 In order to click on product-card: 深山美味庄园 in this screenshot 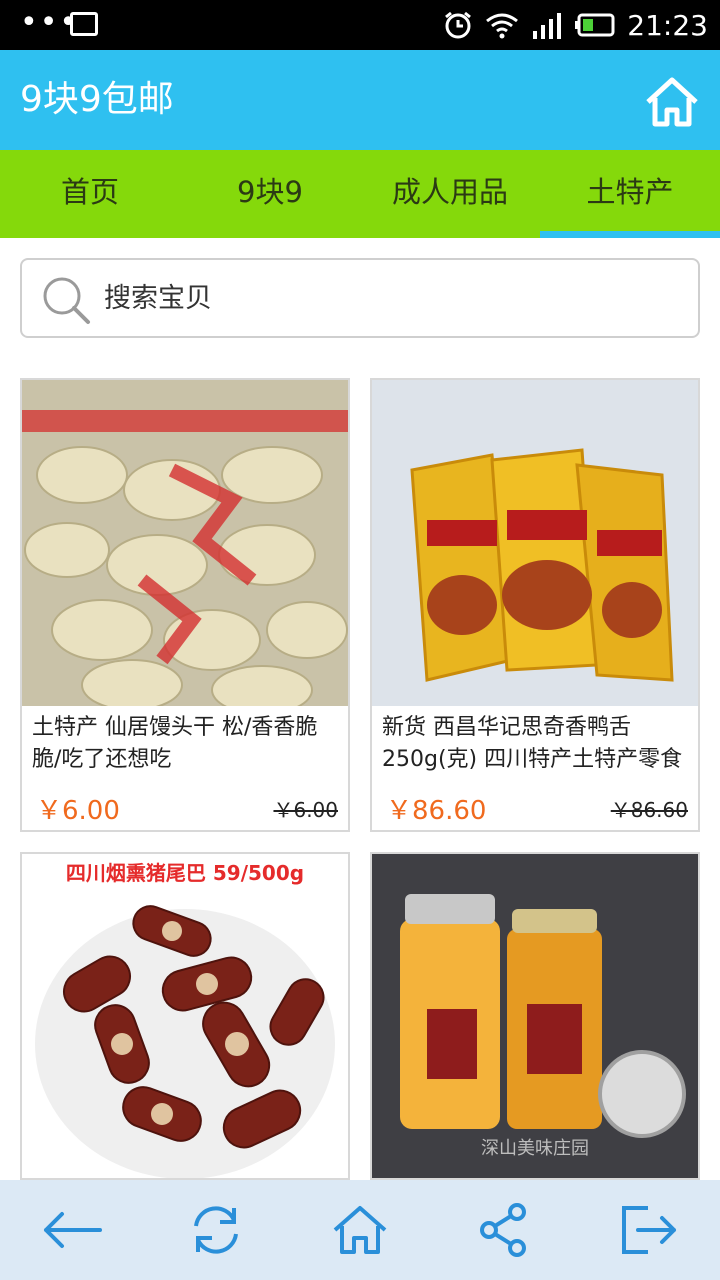, I will do `click(535, 1016)`.